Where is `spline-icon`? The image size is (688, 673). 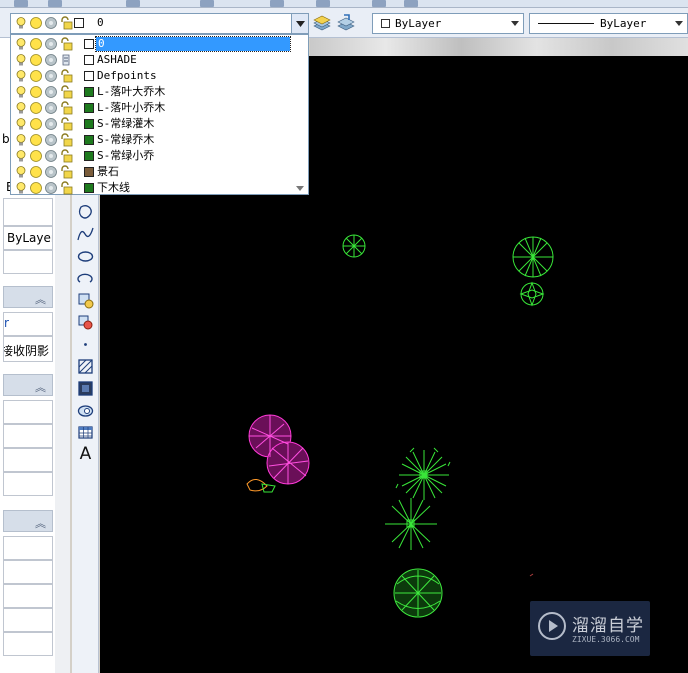 spline-icon is located at coordinates (85, 234).